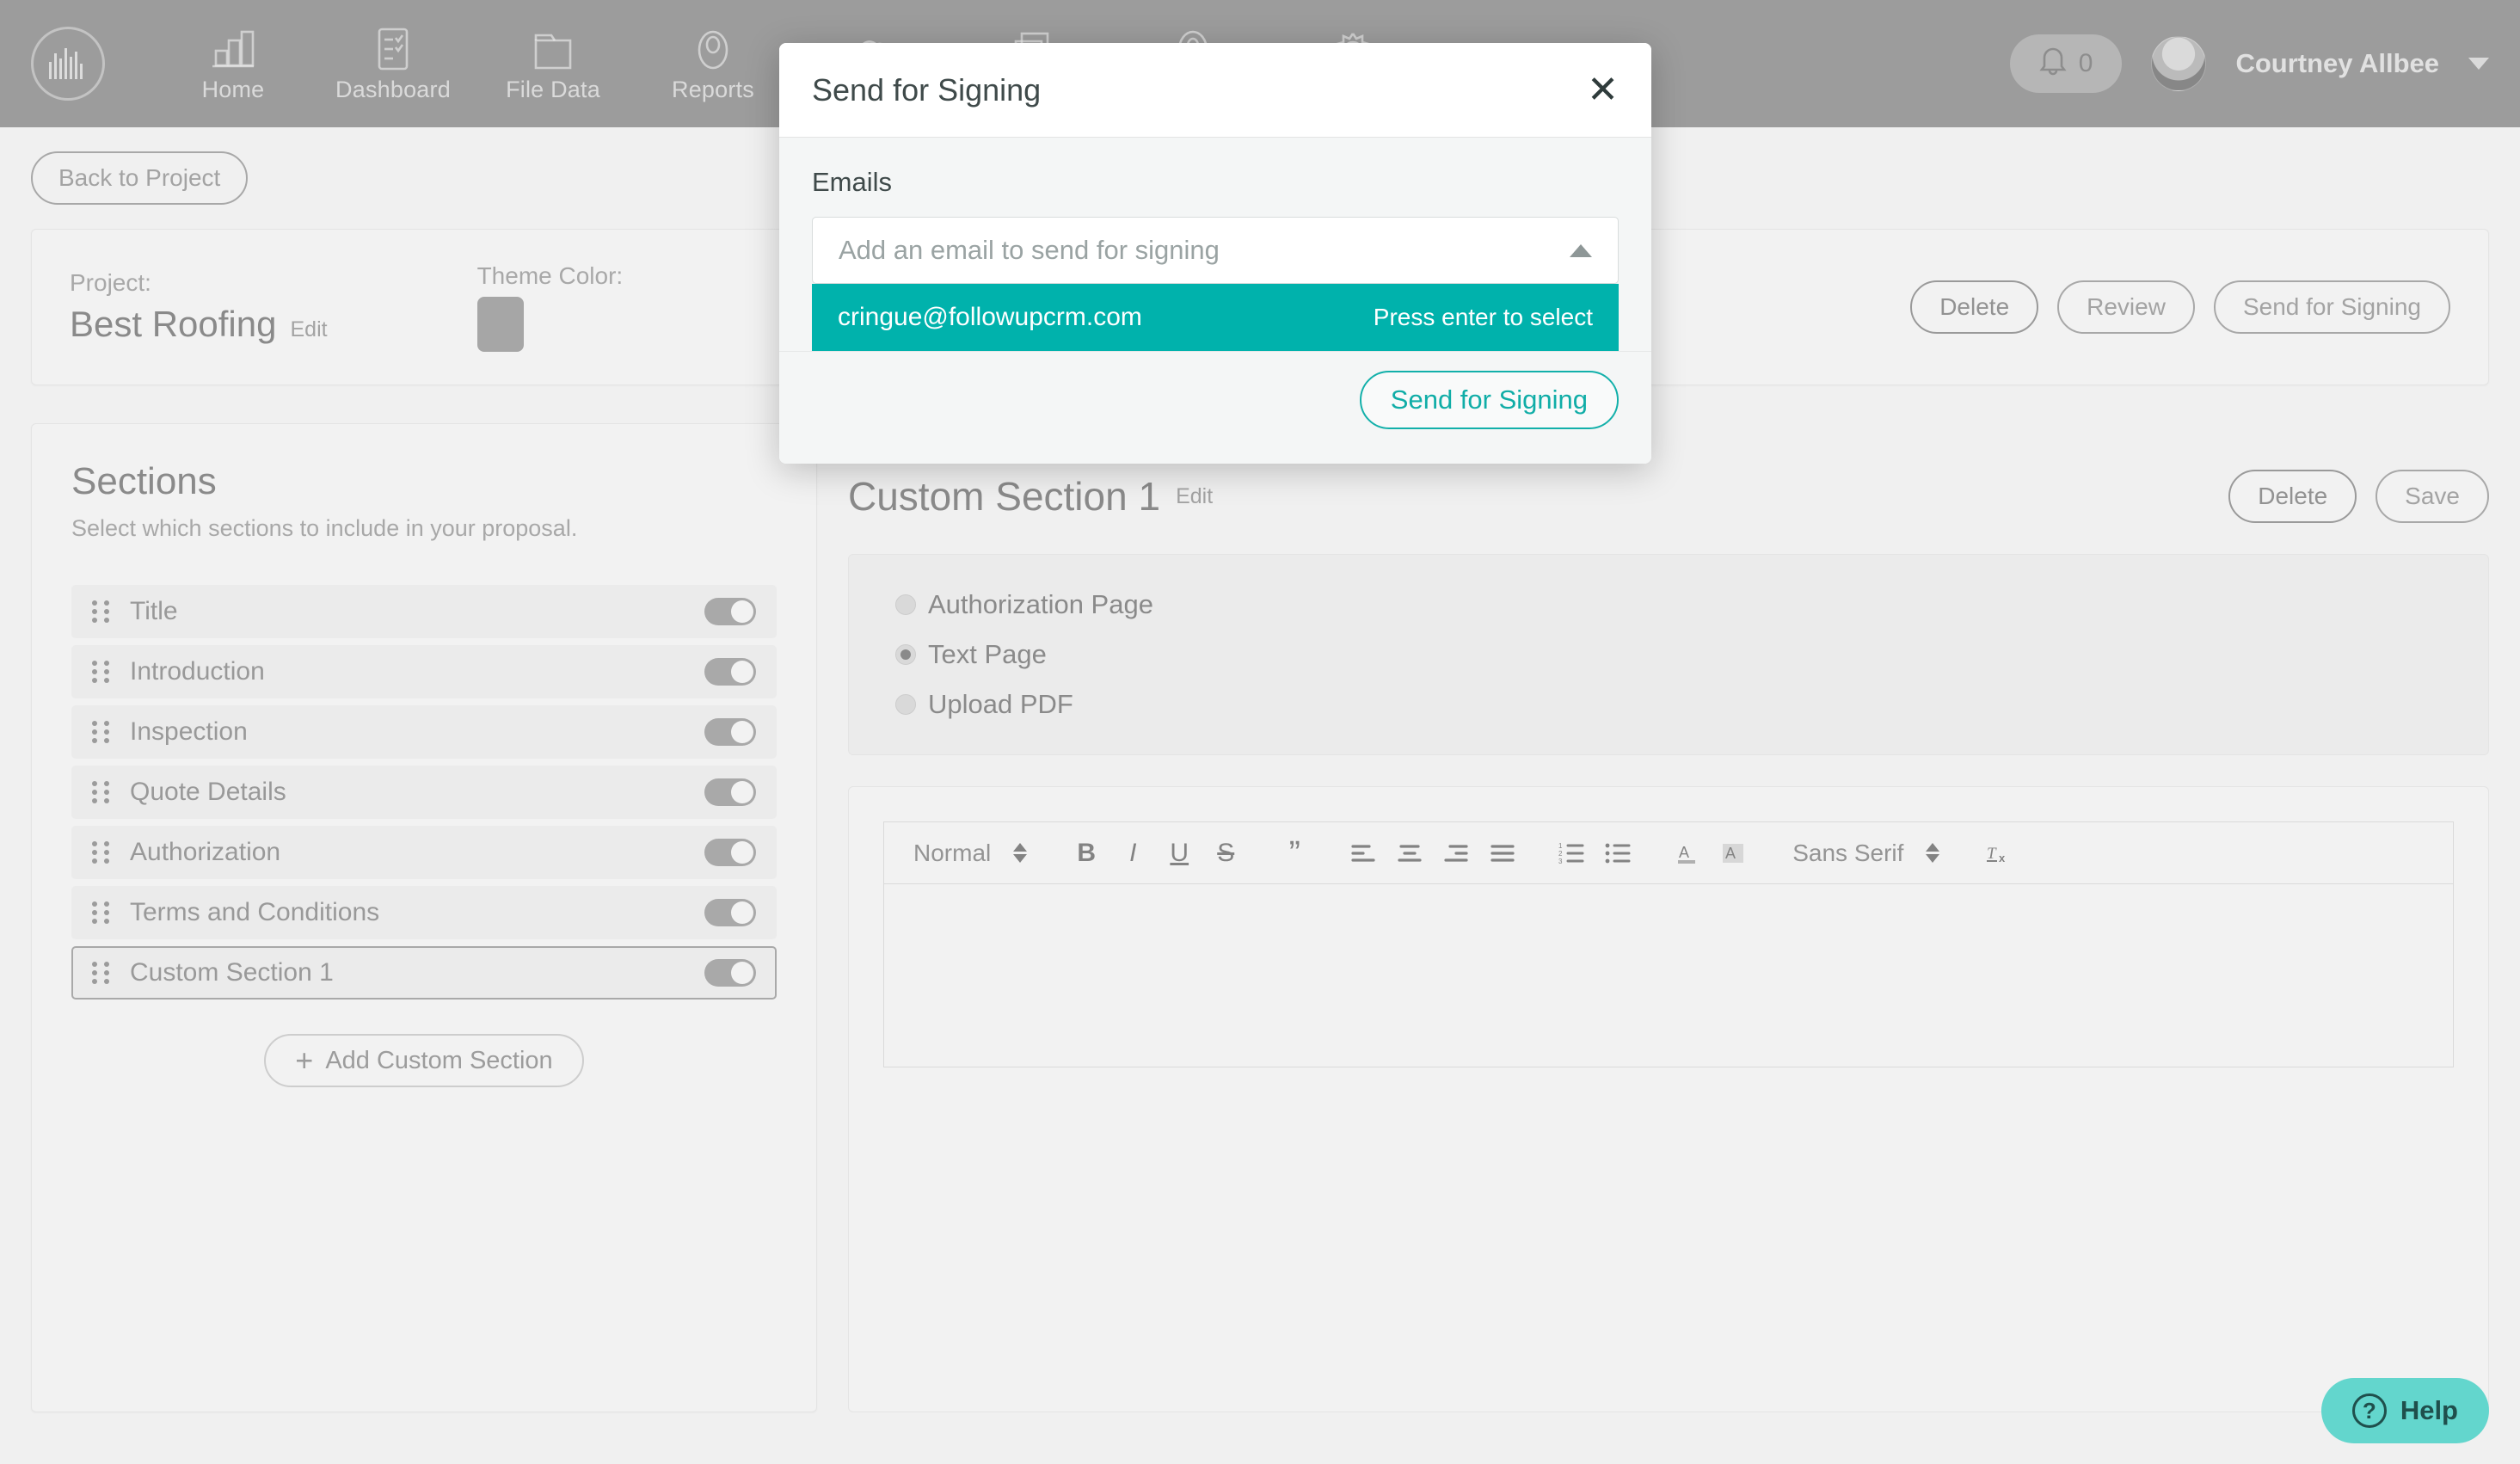 This screenshot has height=1464, width=2520. I want to click on send-for-signing-button: Send for Signing, so click(2332, 307).